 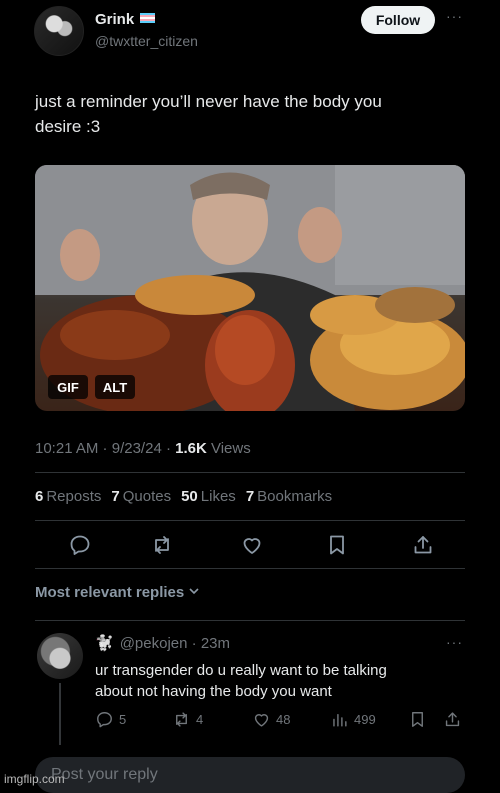 I want to click on reply-sort-label: Most relevant replies, so click(x=110, y=592).